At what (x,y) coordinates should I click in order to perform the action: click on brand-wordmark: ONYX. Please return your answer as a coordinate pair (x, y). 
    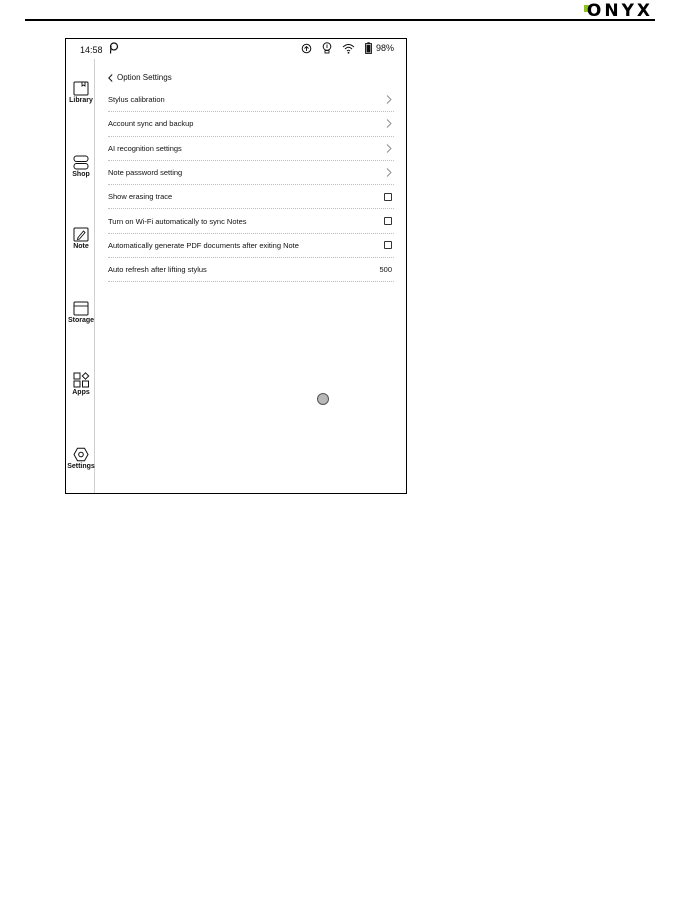
    Looking at the image, I should click on (619, 11).